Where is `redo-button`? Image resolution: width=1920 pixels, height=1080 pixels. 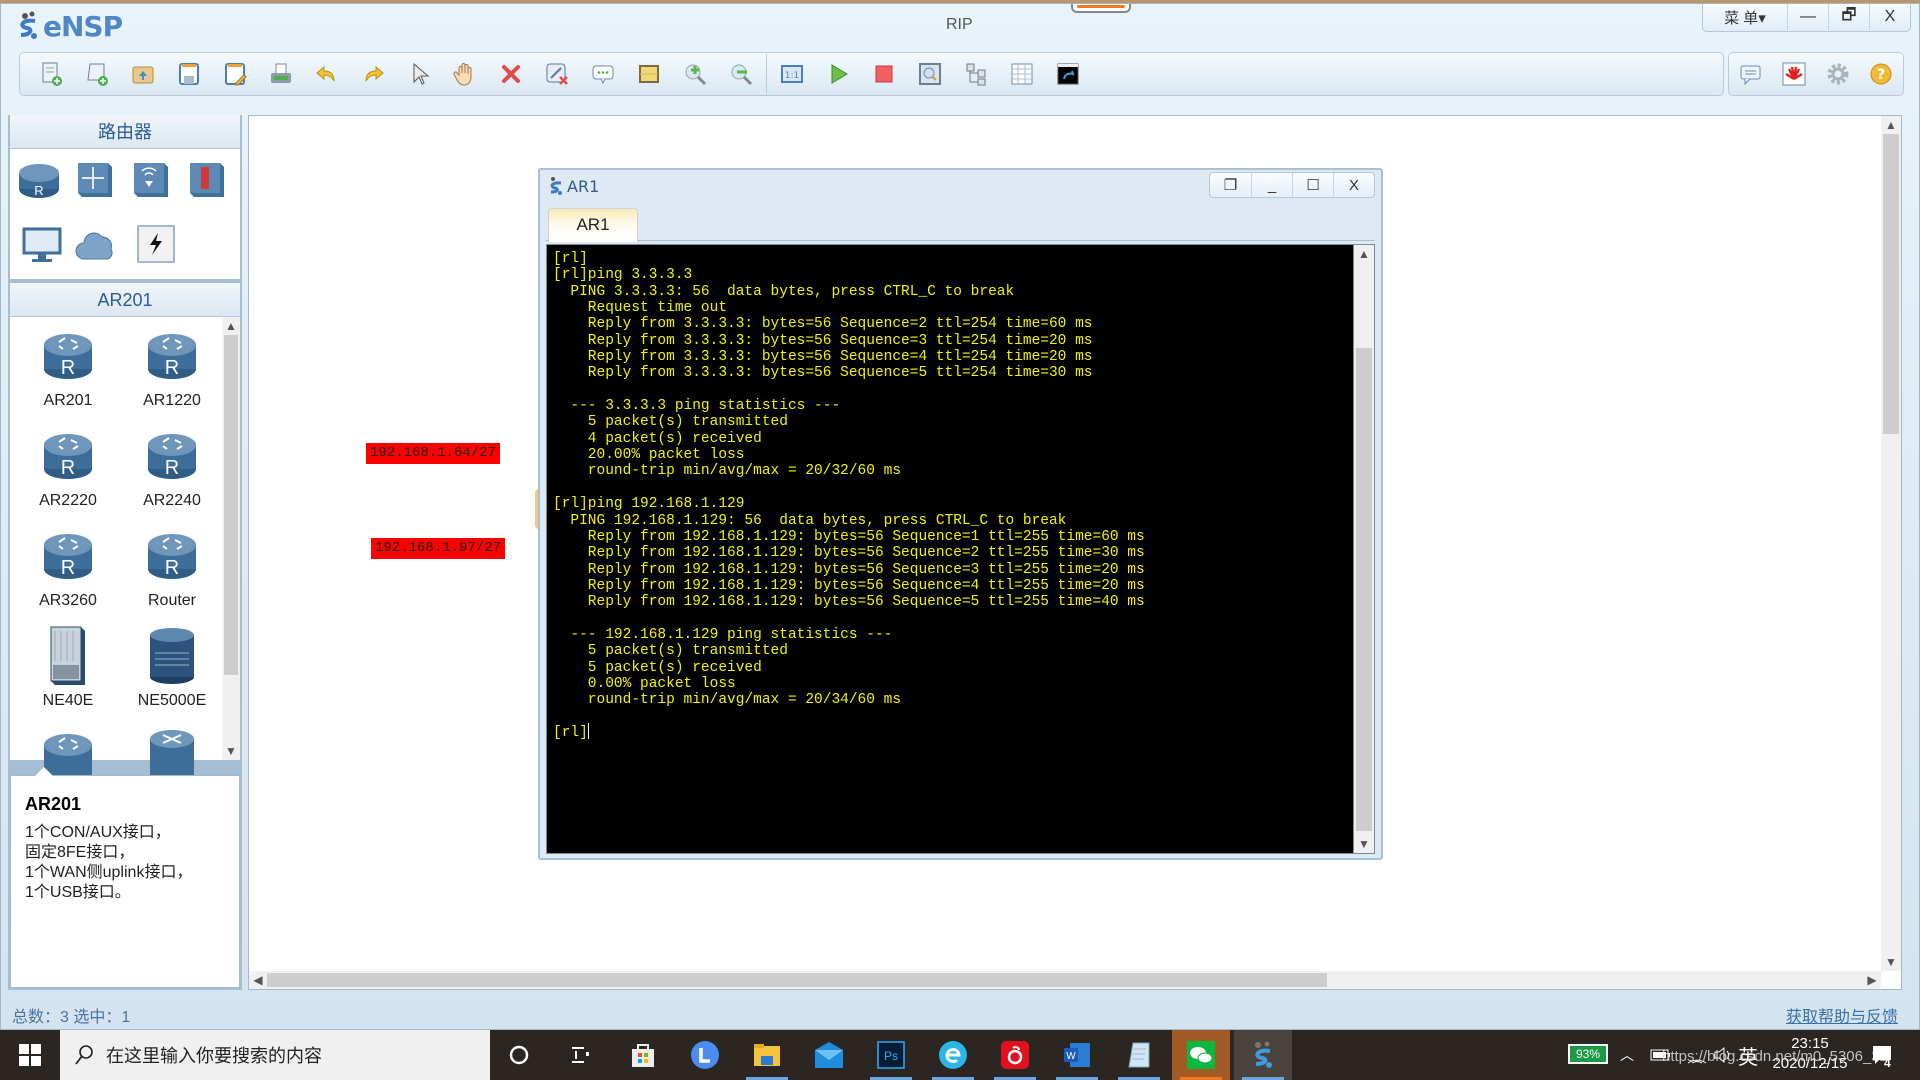 redo-button is located at coordinates (373, 74).